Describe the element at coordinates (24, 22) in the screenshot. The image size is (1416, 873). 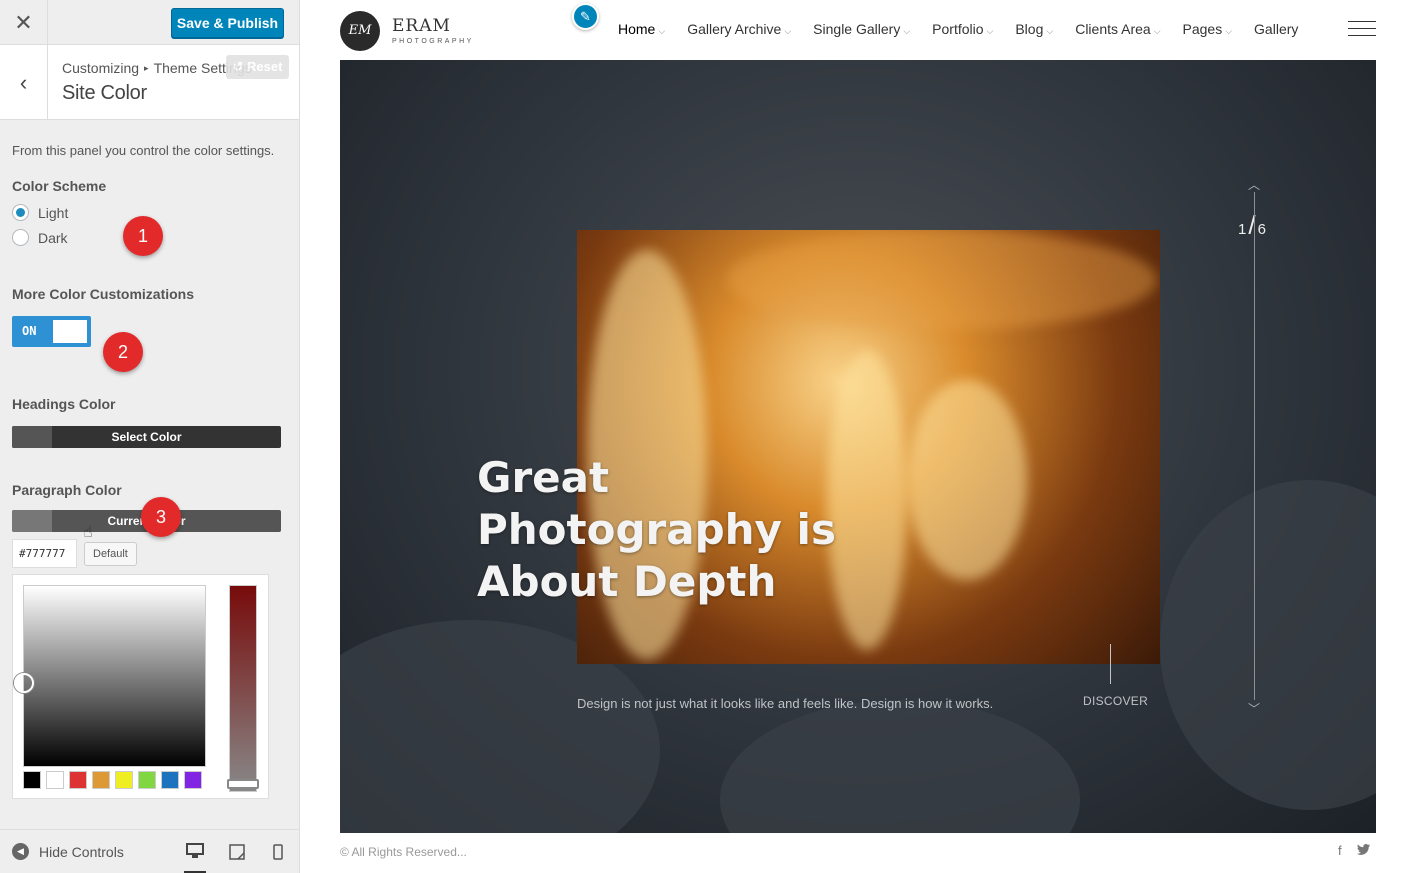
I see `close-icon: ✕` at that location.